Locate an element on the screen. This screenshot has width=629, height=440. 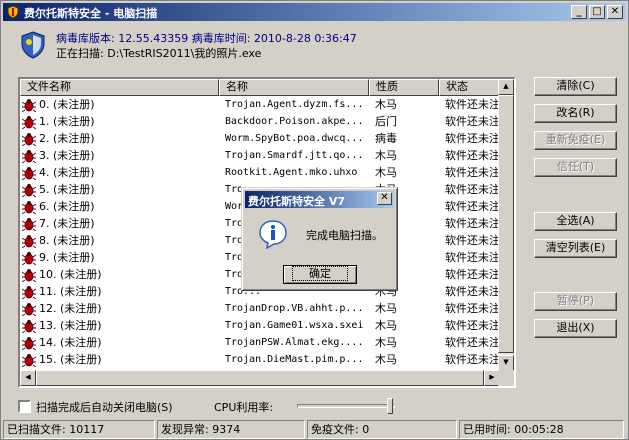
vertical-scrollbar: ▲ ▼ is located at coordinates (506, 225).